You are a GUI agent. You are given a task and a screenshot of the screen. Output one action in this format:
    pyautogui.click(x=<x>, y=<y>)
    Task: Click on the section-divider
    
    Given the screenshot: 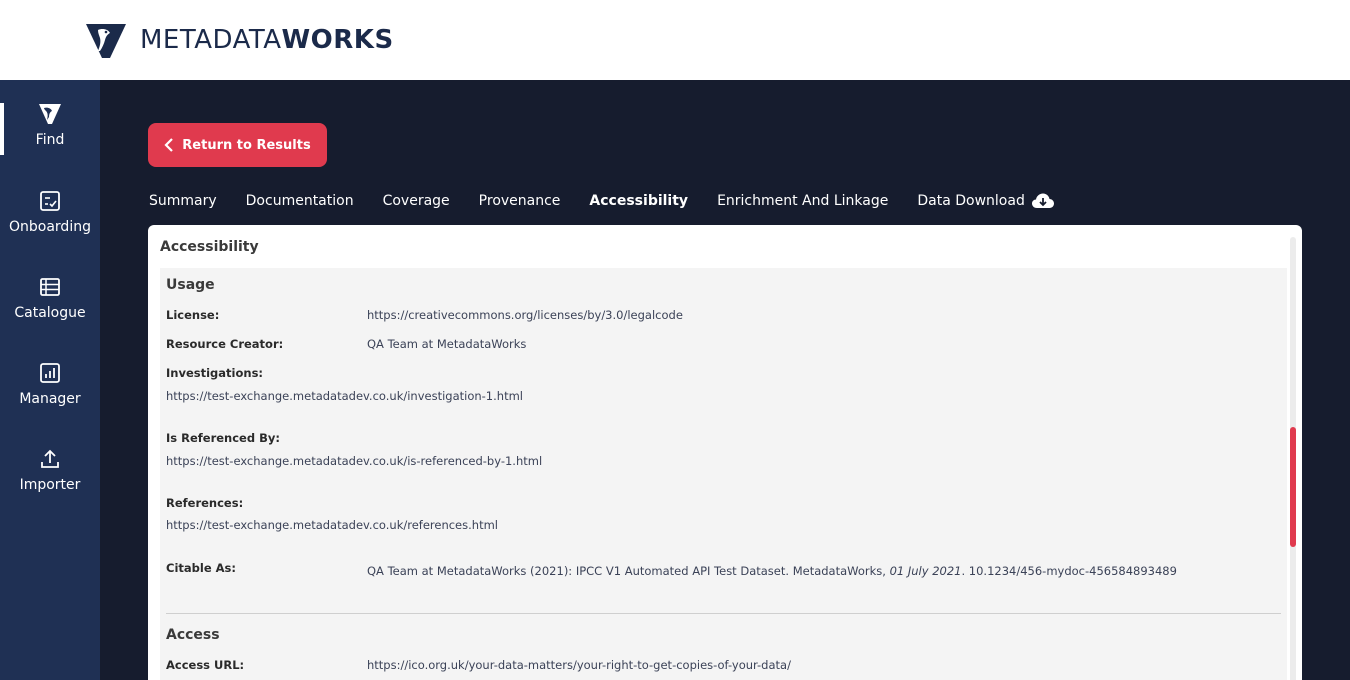 What is the action you would take?
    pyautogui.click(x=723, y=613)
    